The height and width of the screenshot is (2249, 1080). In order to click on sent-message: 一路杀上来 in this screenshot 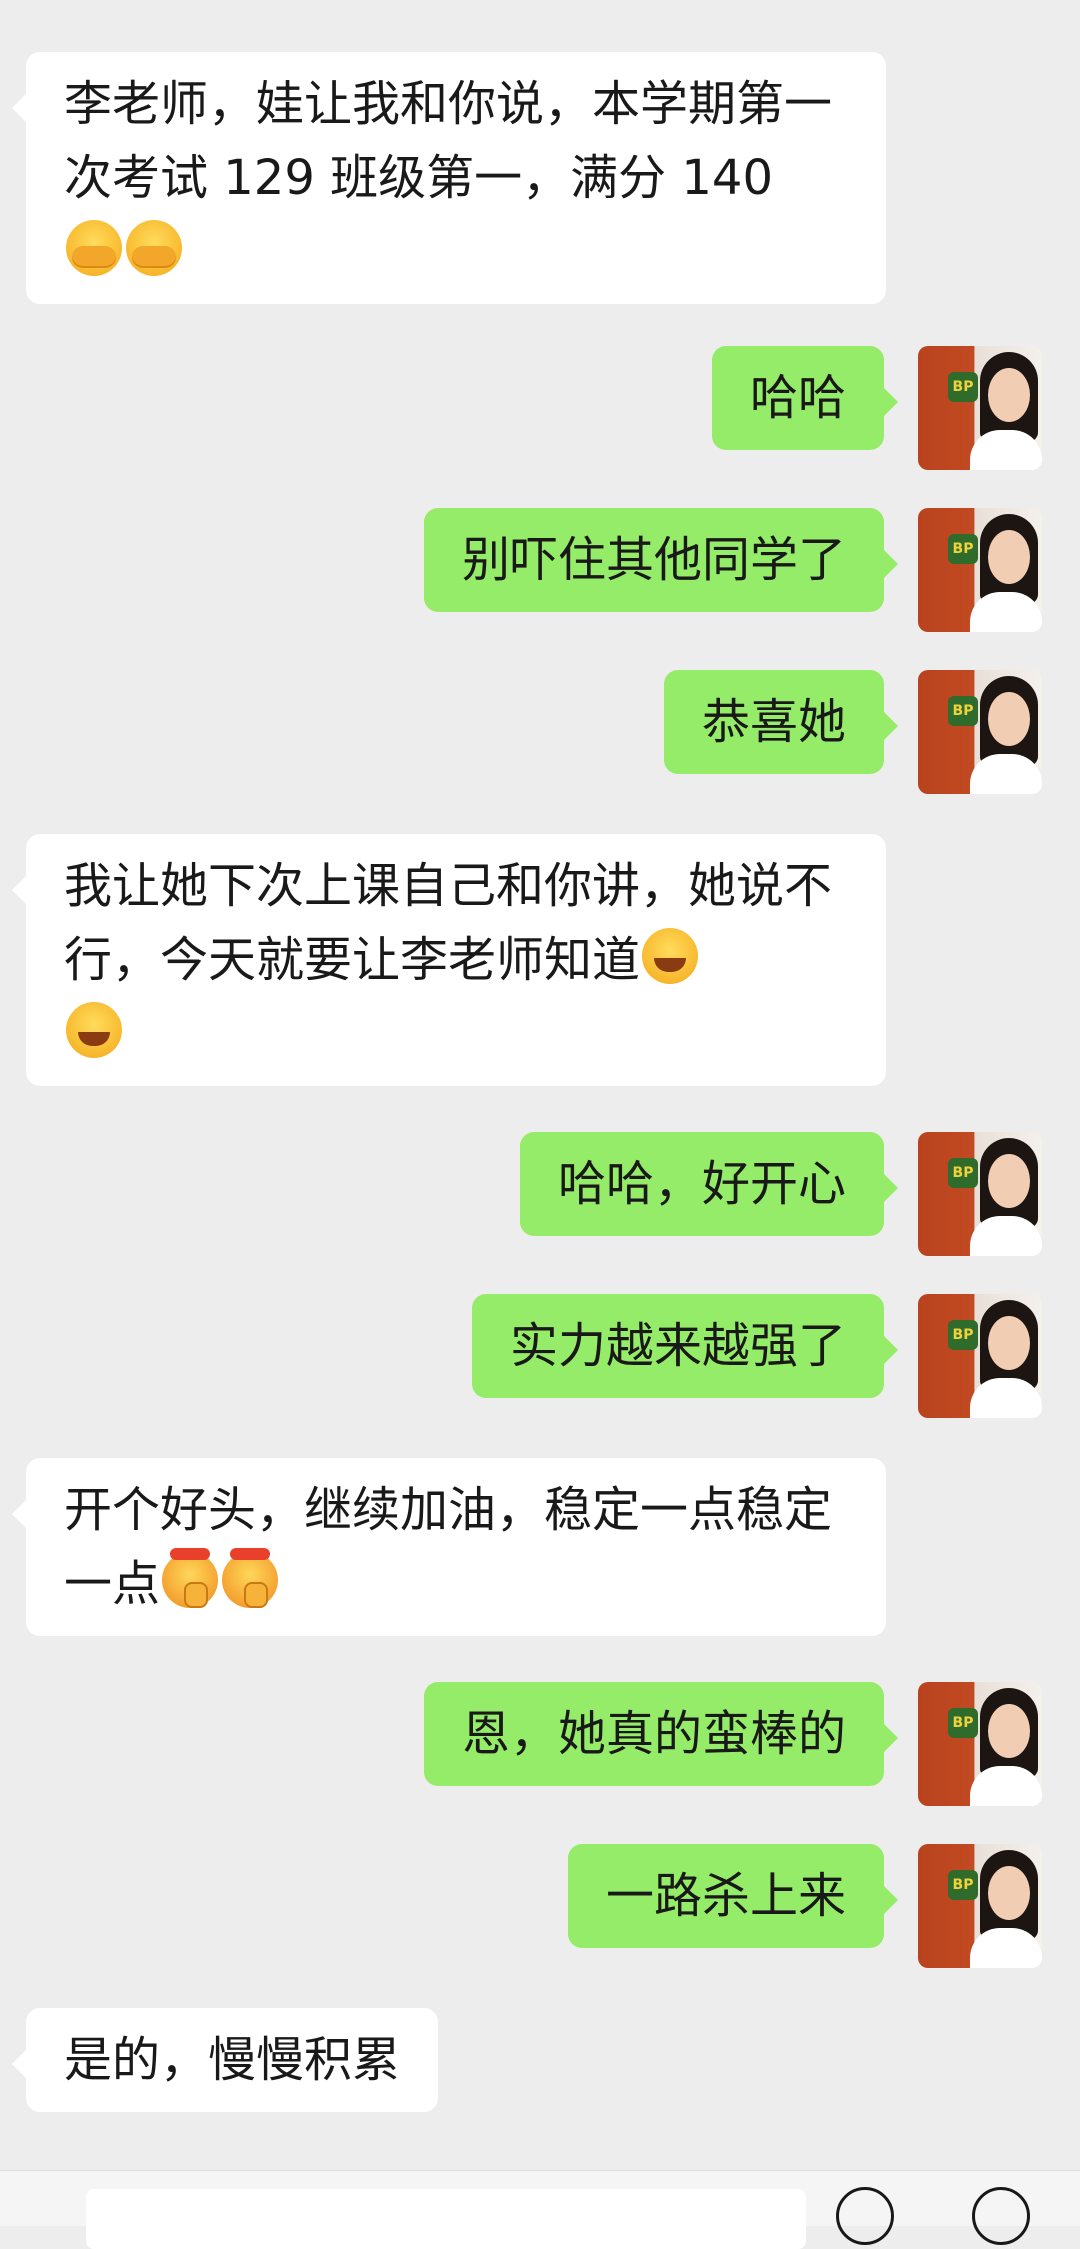, I will do `click(733, 1896)`.